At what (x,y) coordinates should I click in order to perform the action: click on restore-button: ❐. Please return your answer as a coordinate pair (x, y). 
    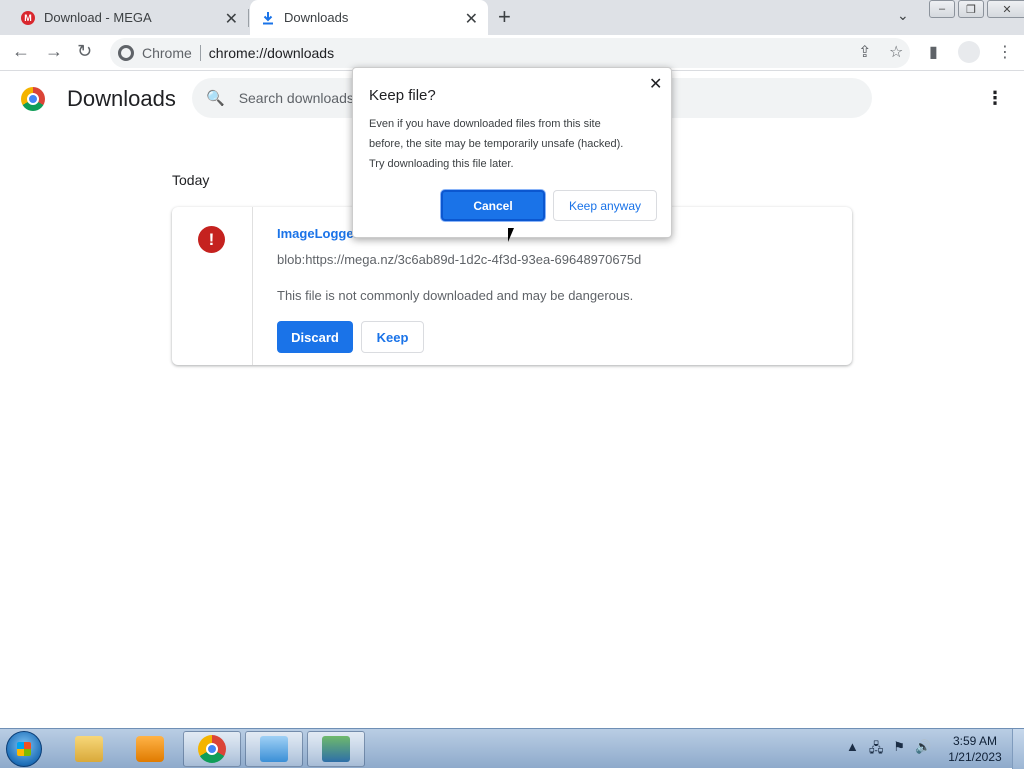
    Looking at the image, I should click on (971, 9).